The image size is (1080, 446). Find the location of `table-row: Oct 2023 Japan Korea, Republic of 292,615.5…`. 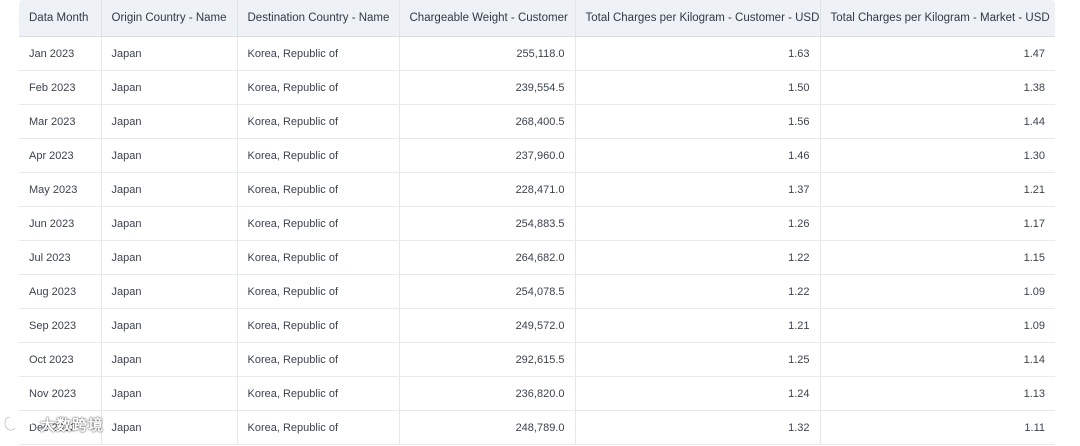

table-row: Oct 2023 Japan Korea, Republic of 292,615.5… is located at coordinates (537, 359).